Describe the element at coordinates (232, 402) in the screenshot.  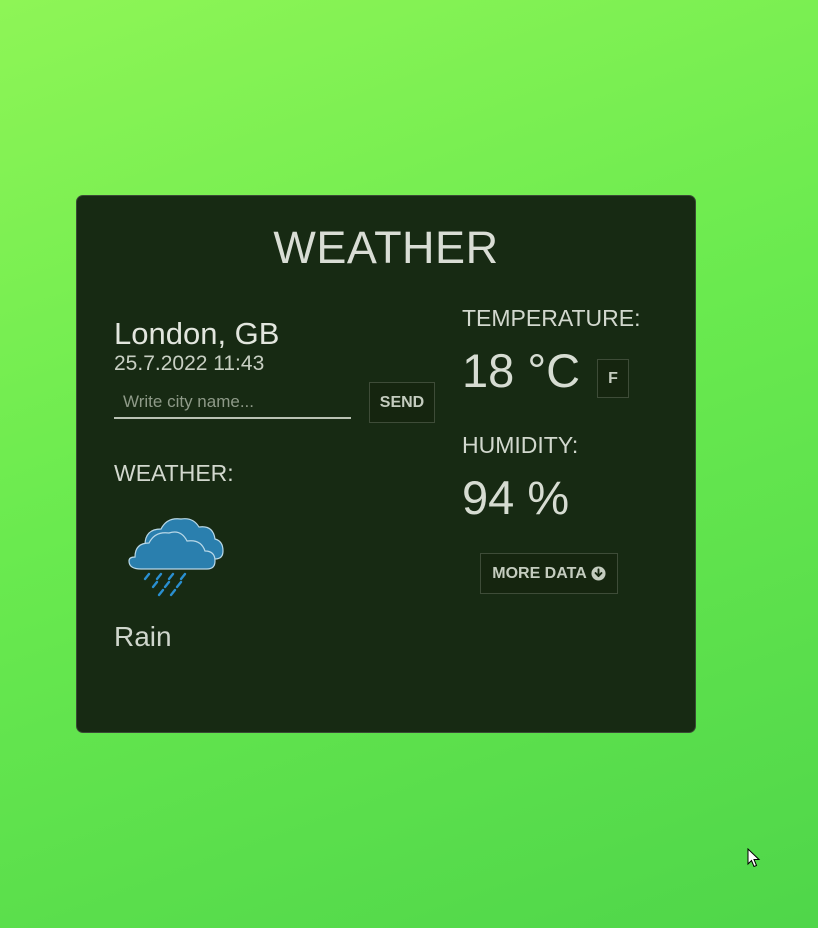
I see `city-search-input` at that location.